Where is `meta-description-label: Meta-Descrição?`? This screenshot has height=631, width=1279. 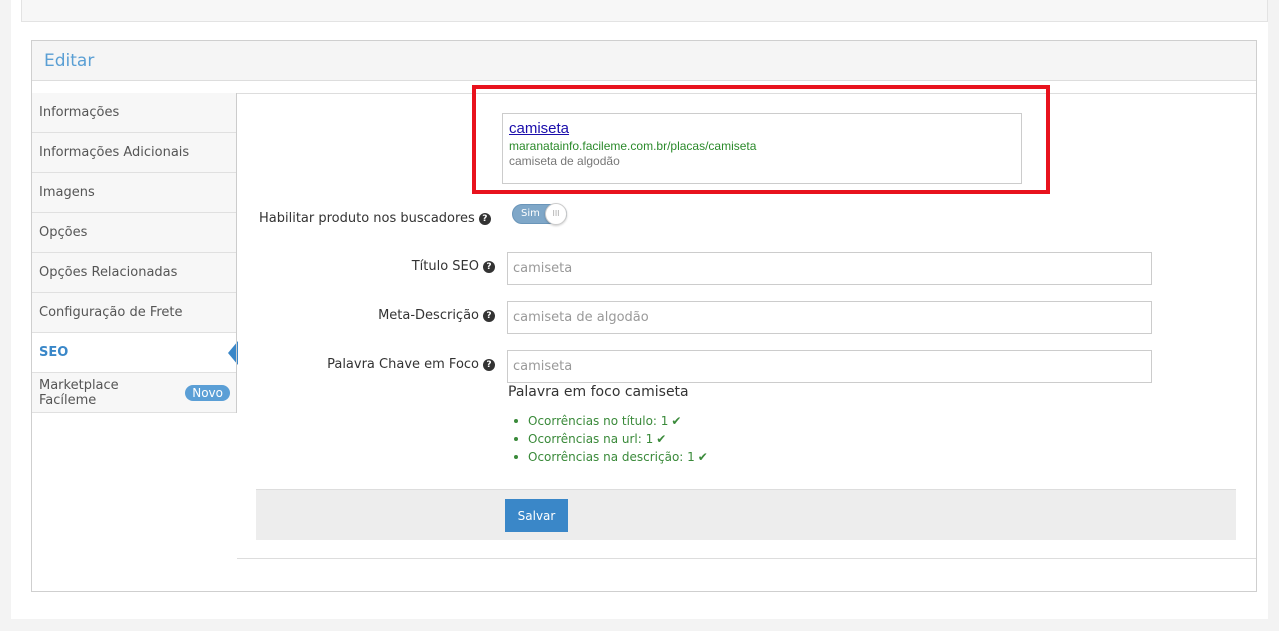
meta-description-label: Meta-Descrição? is located at coordinates (420, 315).